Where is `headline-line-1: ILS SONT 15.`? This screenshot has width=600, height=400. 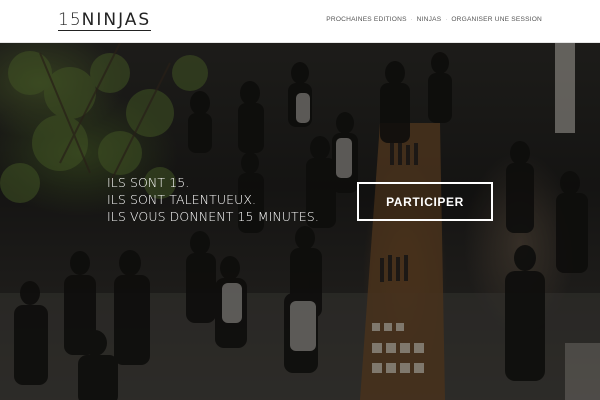
headline-line-1: ILS SONT 15. is located at coordinates (148, 182).